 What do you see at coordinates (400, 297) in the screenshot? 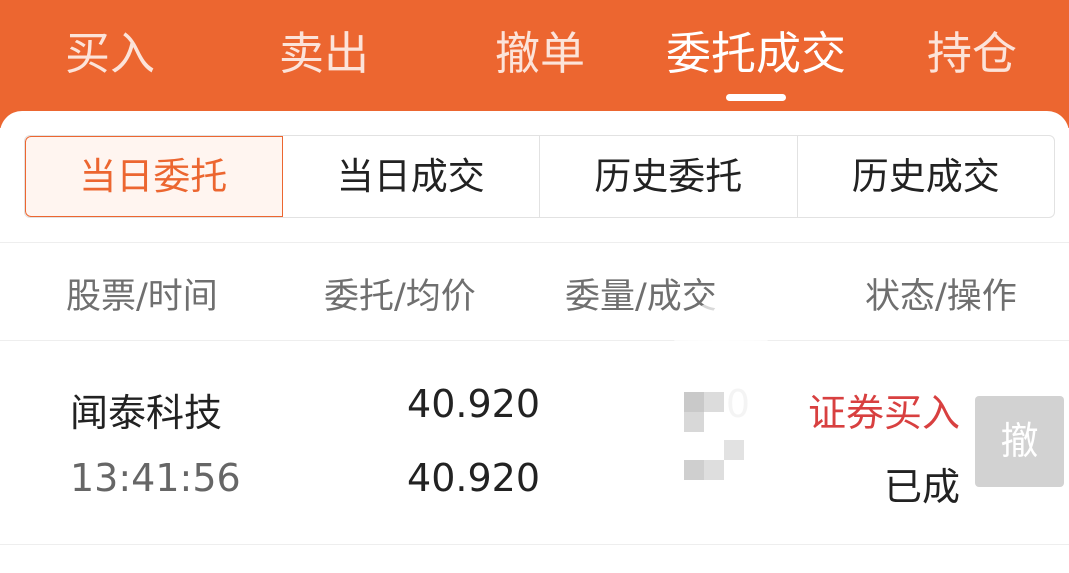
I see `column-header-price: 委托/均价` at bounding box center [400, 297].